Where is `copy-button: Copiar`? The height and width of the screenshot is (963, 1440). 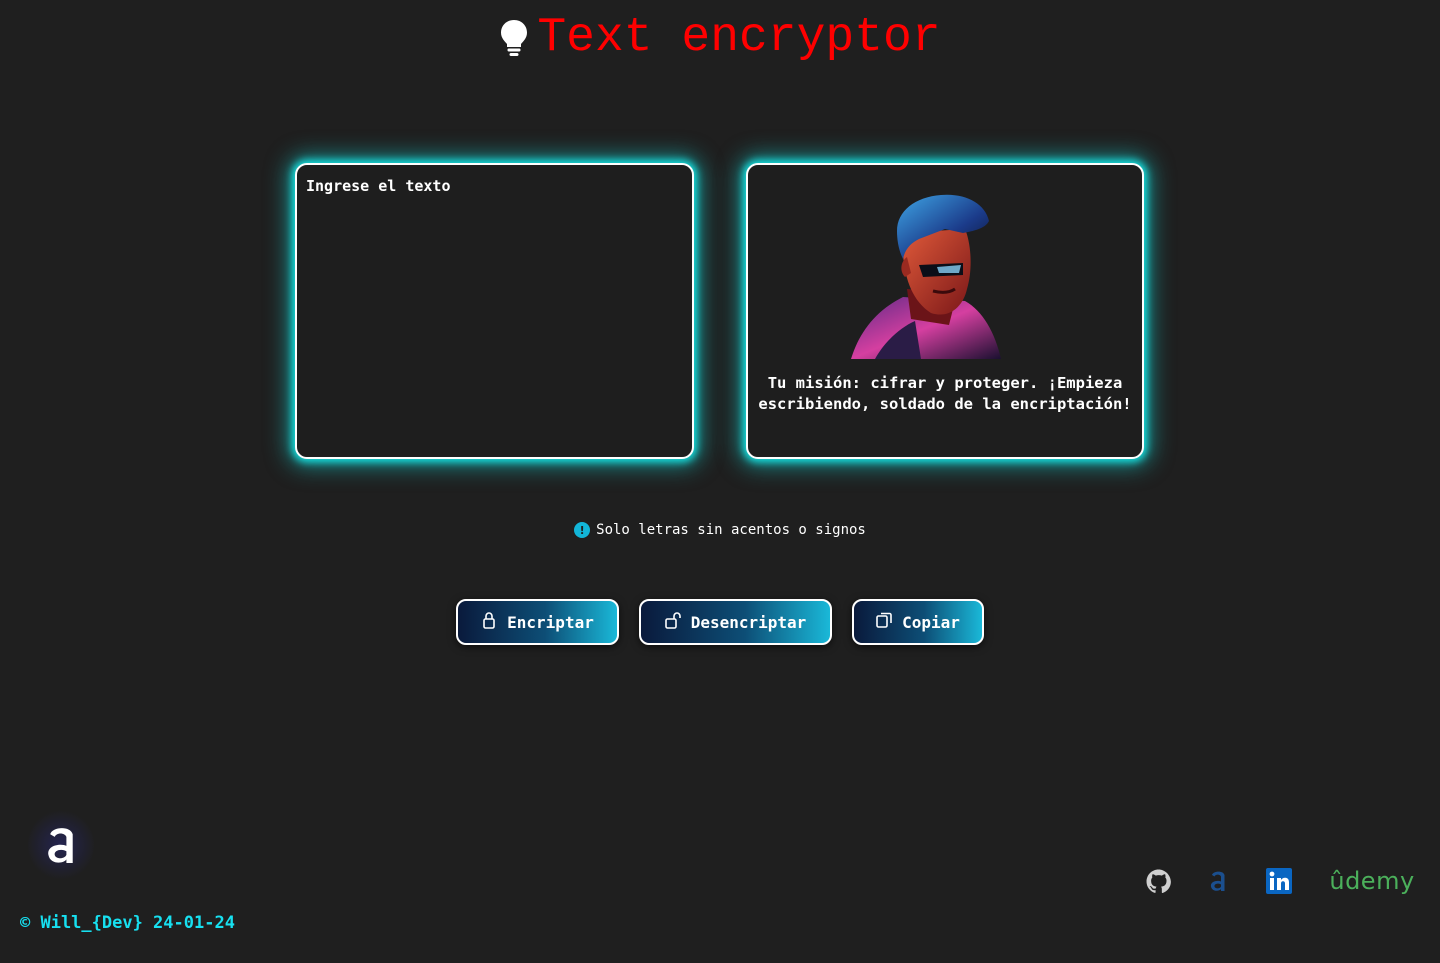 copy-button: Copiar is located at coordinates (918, 622).